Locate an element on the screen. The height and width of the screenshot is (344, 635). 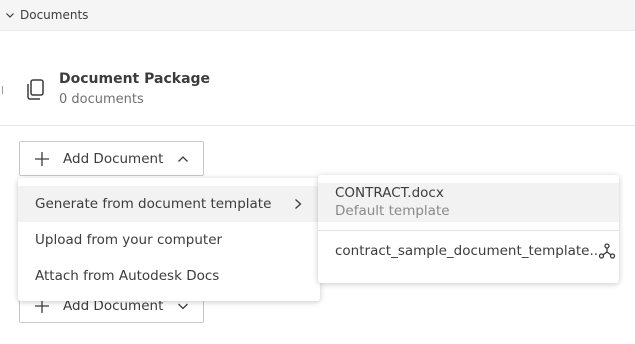
menu-item-label: Upload from your computer is located at coordinates (129, 240).